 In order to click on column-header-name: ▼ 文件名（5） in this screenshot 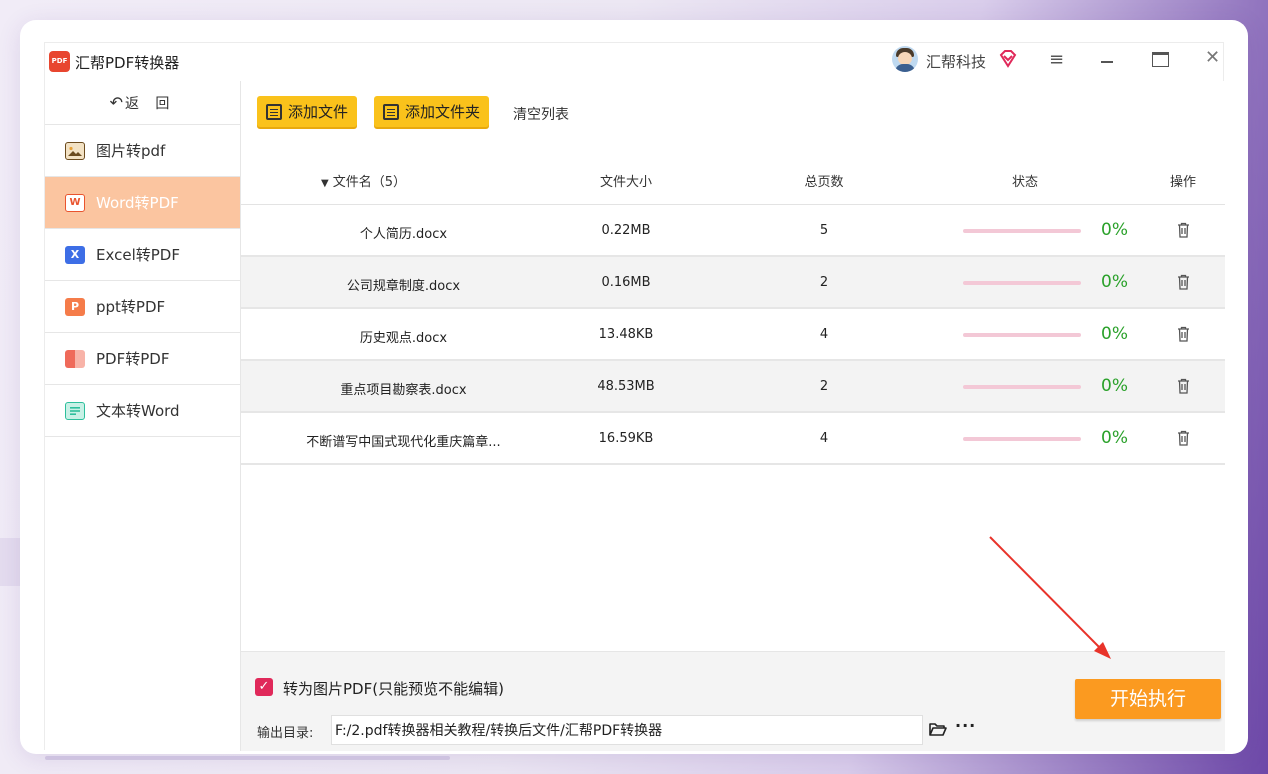, I will do `click(363, 180)`.